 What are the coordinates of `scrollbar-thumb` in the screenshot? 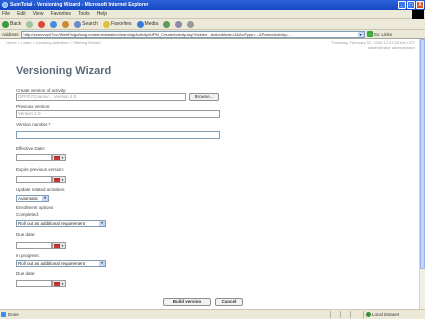 It's located at (422, 154).